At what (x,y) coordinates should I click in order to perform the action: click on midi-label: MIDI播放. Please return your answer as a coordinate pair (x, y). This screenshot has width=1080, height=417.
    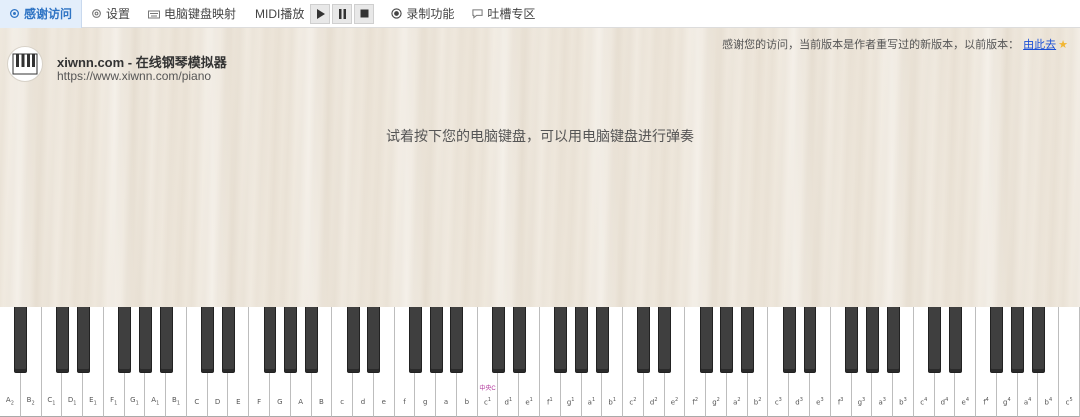
    Looking at the image, I should click on (280, 14).